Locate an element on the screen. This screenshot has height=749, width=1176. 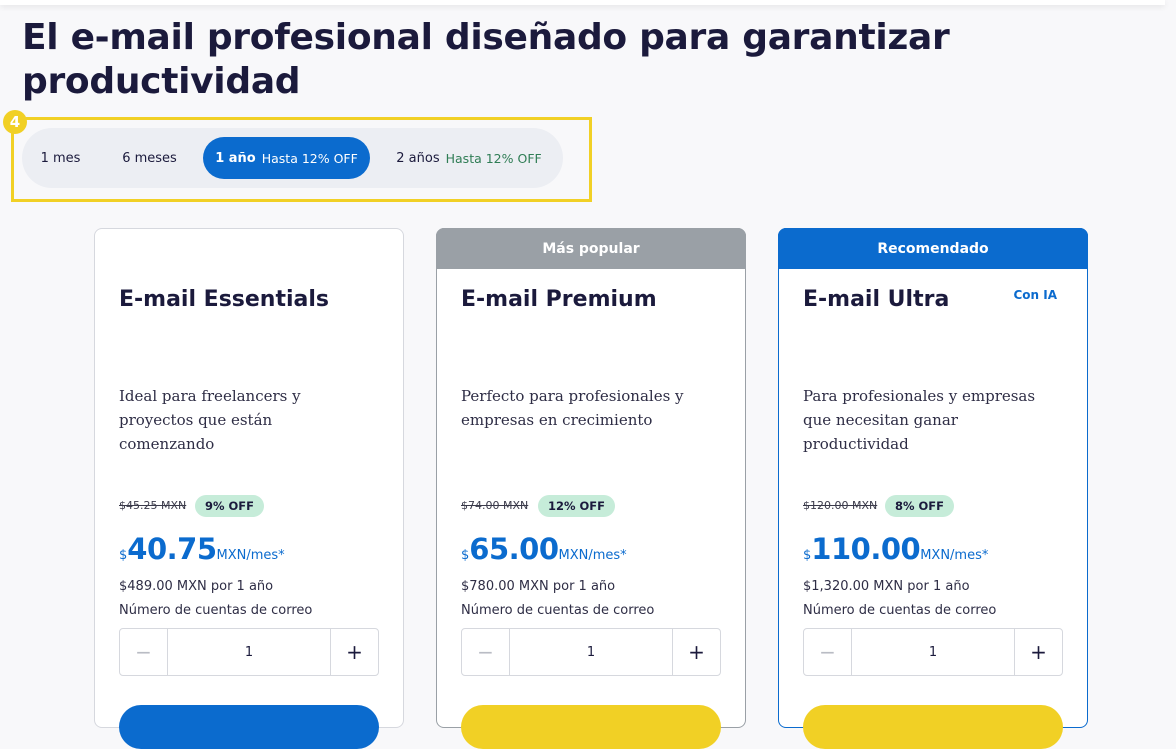
recommended-banner: Recomendado is located at coordinates (933, 248).